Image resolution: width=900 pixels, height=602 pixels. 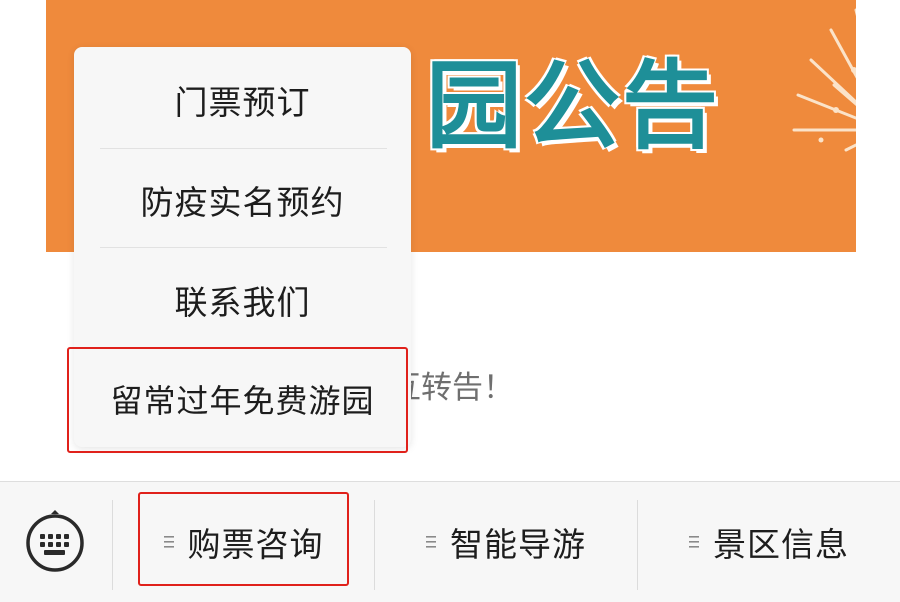 I want to click on banner-title: 园公告, so click(x=573, y=106).